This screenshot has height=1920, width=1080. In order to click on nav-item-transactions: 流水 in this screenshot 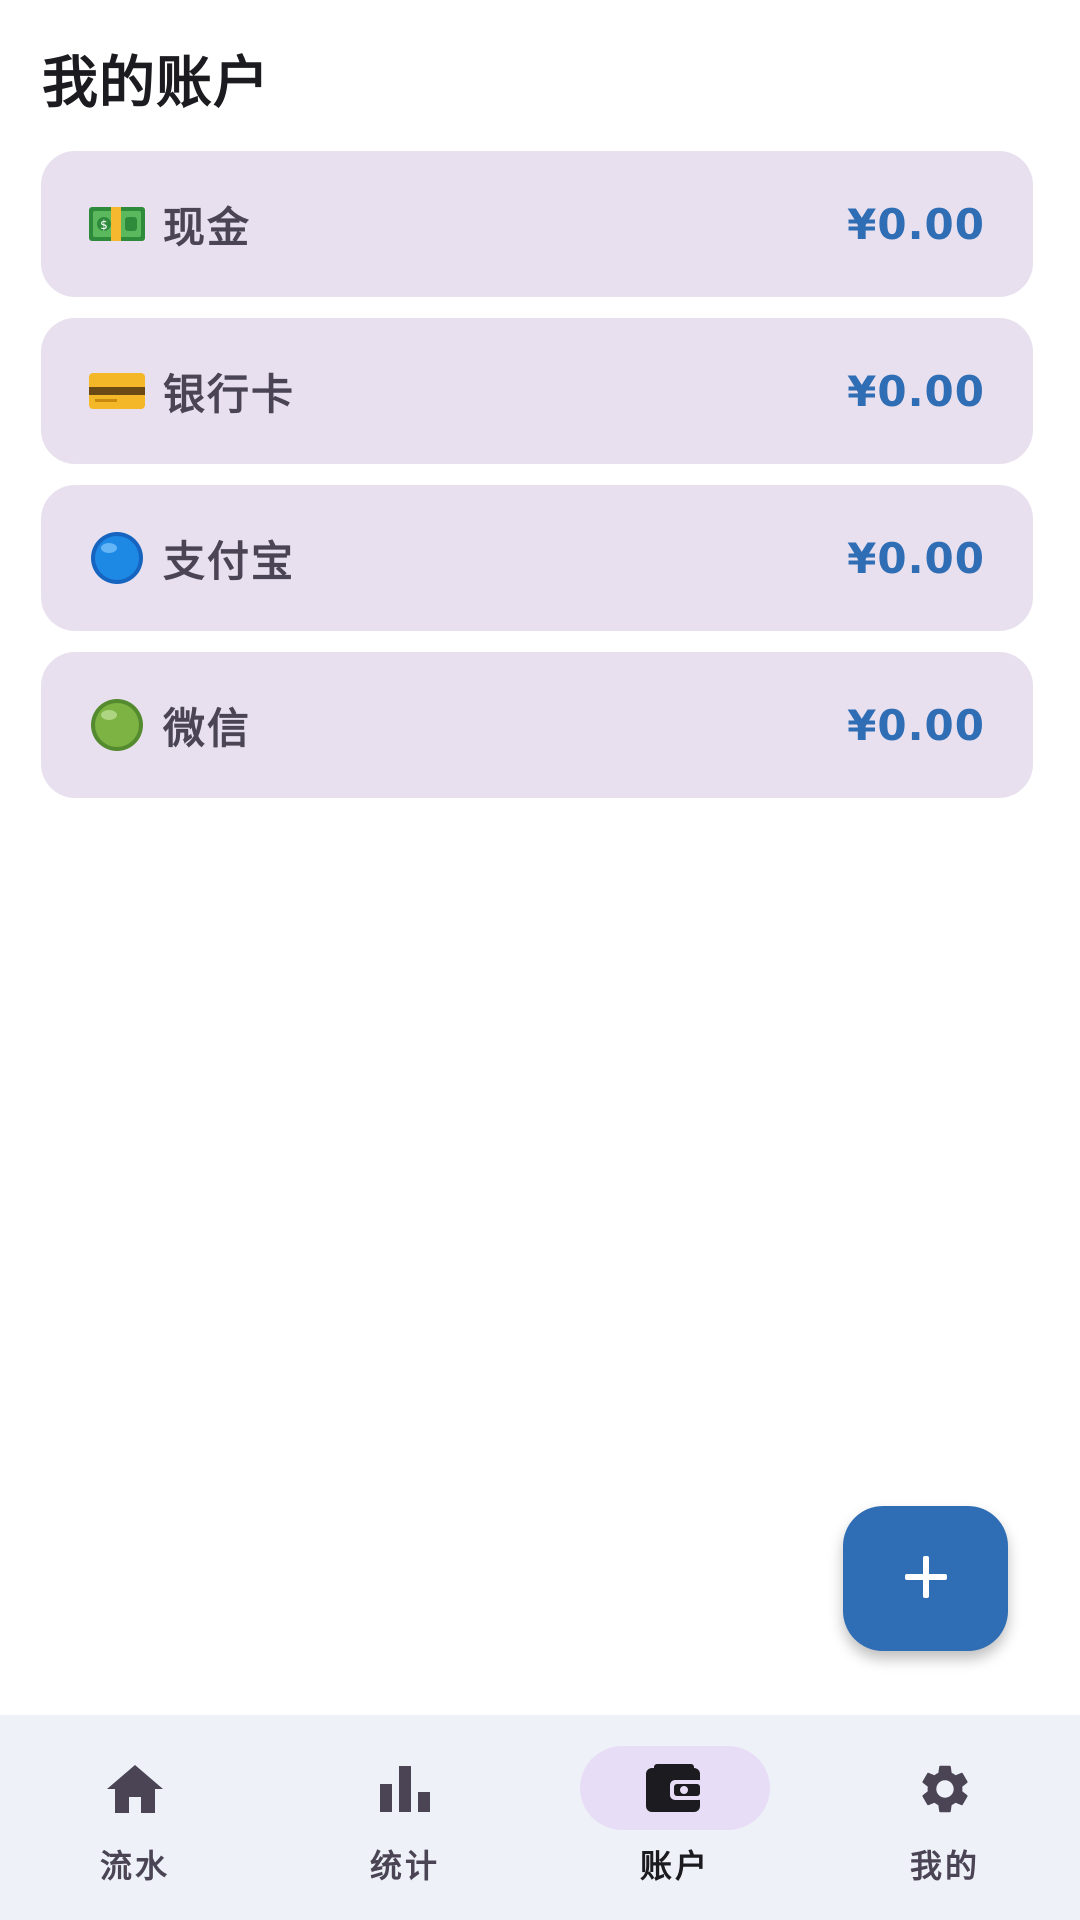, I will do `click(135, 1817)`.